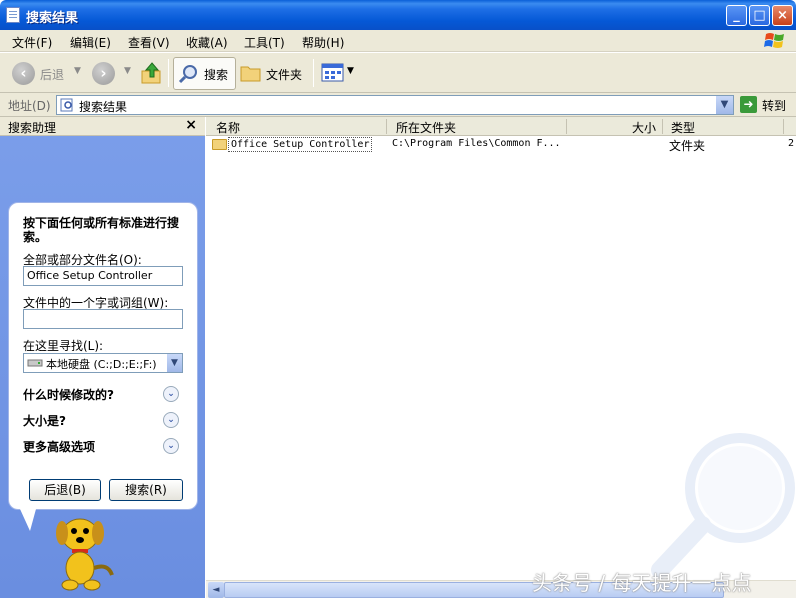 This screenshot has width=796, height=598. What do you see at coordinates (152, 73) in the screenshot?
I see `up-folder-icon` at bounding box center [152, 73].